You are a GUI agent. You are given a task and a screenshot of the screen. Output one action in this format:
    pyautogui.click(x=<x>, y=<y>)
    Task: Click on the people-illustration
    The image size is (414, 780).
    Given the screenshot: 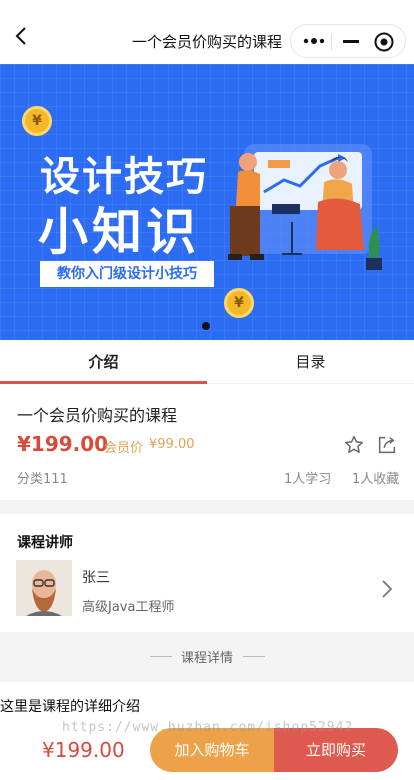 What is the action you would take?
    pyautogui.click(x=305, y=207)
    